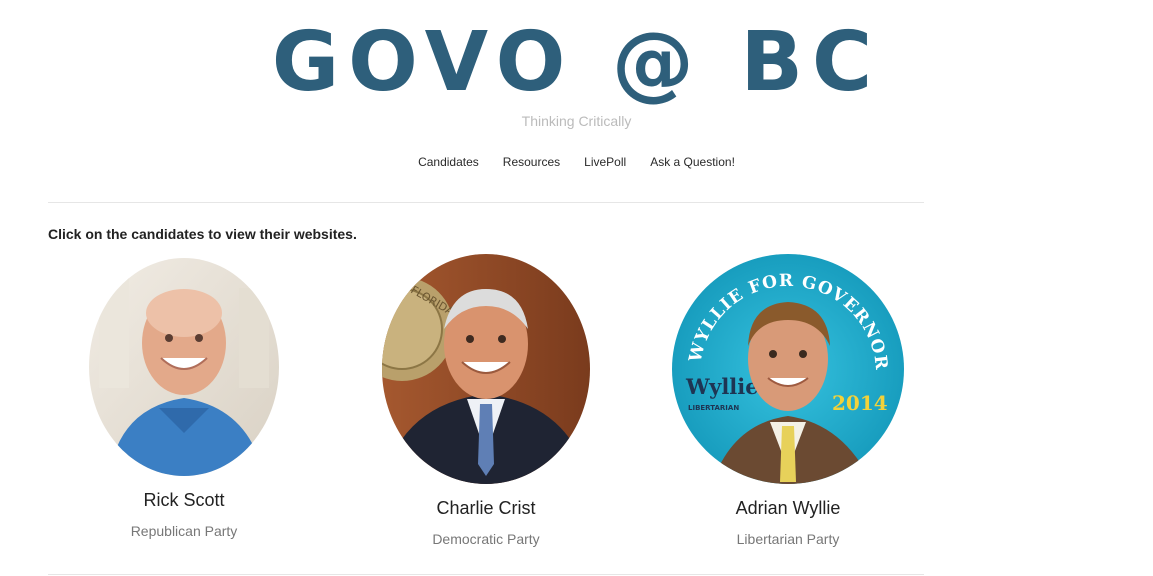  What do you see at coordinates (605, 162) in the screenshot?
I see `nav-livepoll: LivePoll` at bounding box center [605, 162].